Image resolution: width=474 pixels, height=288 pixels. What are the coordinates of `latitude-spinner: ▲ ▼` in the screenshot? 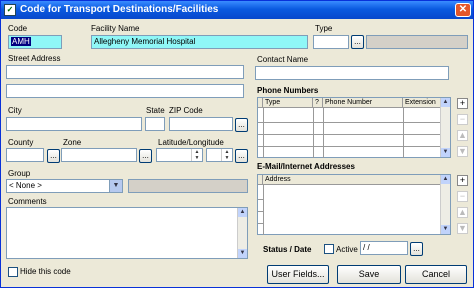 It's located at (196, 155).